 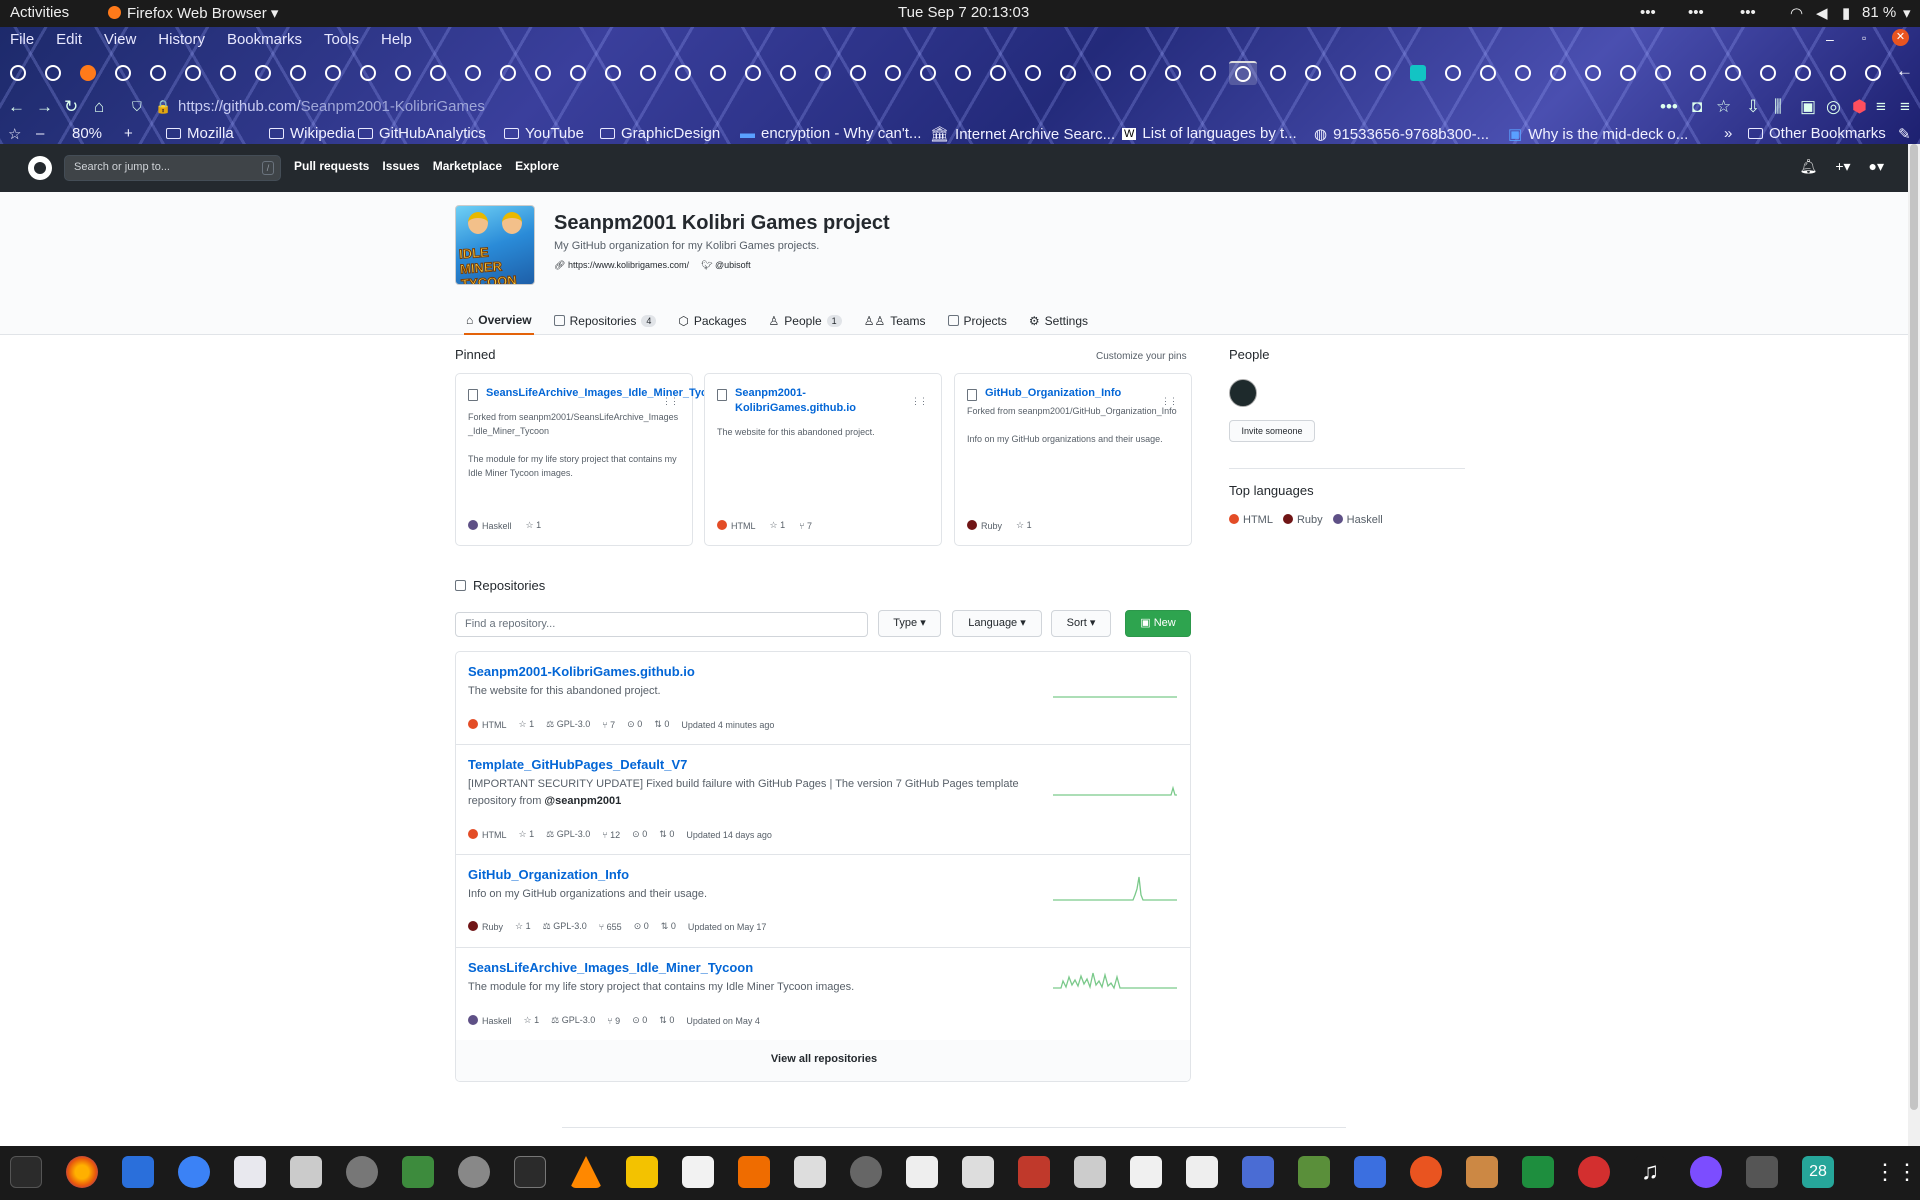 What do you see at coordinates (1818, 1172) in the screenshot?
I see `calendar-icon: 28` at bounding box center [1818, 1172].